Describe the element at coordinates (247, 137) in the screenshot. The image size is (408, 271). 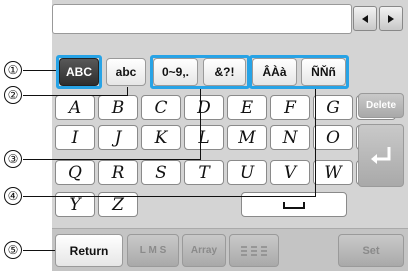
I see `key-m: M` at that location.